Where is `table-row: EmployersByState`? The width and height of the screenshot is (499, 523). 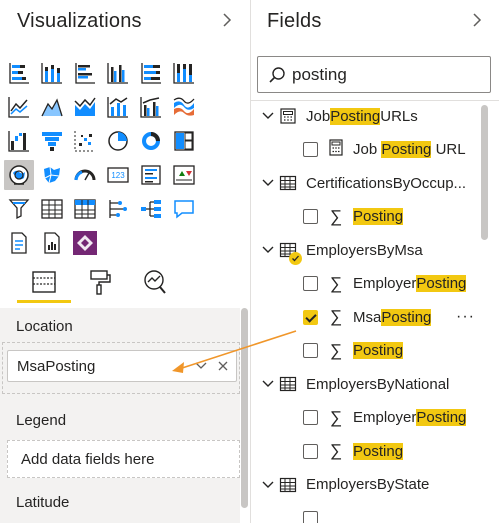
table-row: EmployersByState is located at coordinates (371, 485).